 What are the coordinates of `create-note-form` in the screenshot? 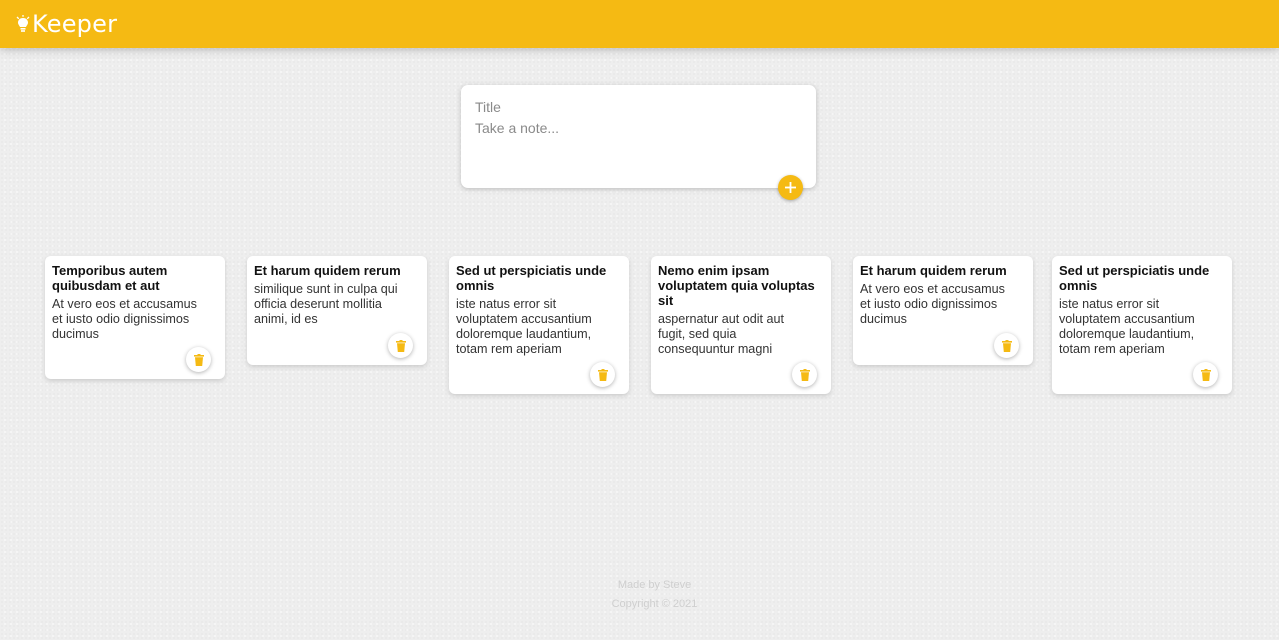 It's located at (638, 142).